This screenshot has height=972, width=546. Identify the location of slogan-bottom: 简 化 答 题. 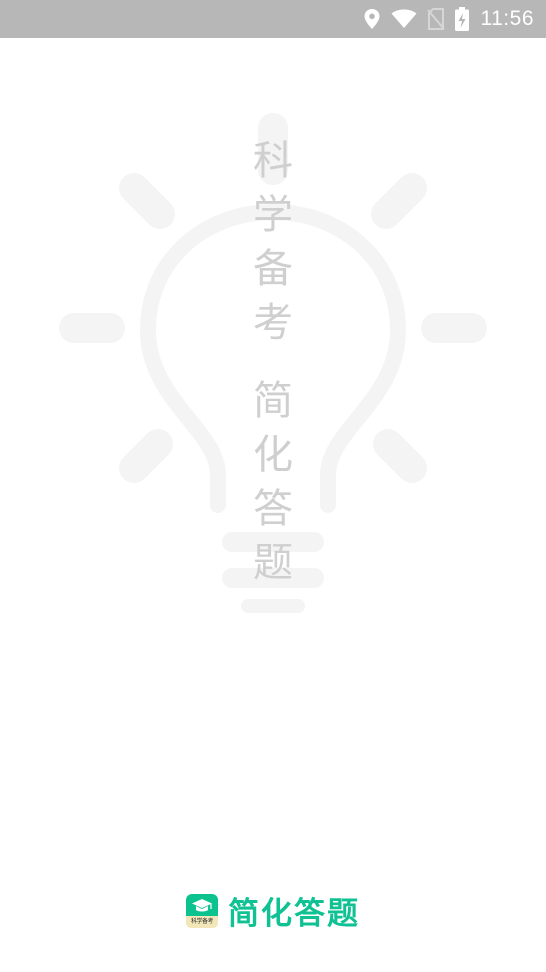
(273, 482).